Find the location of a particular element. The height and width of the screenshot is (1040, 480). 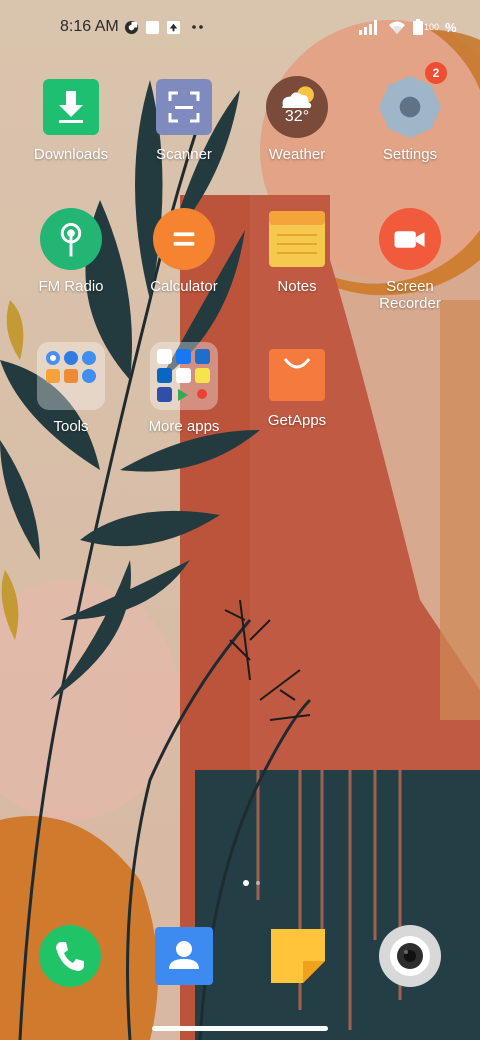

folder-tools: Tools is located at coordinates (71, 388).